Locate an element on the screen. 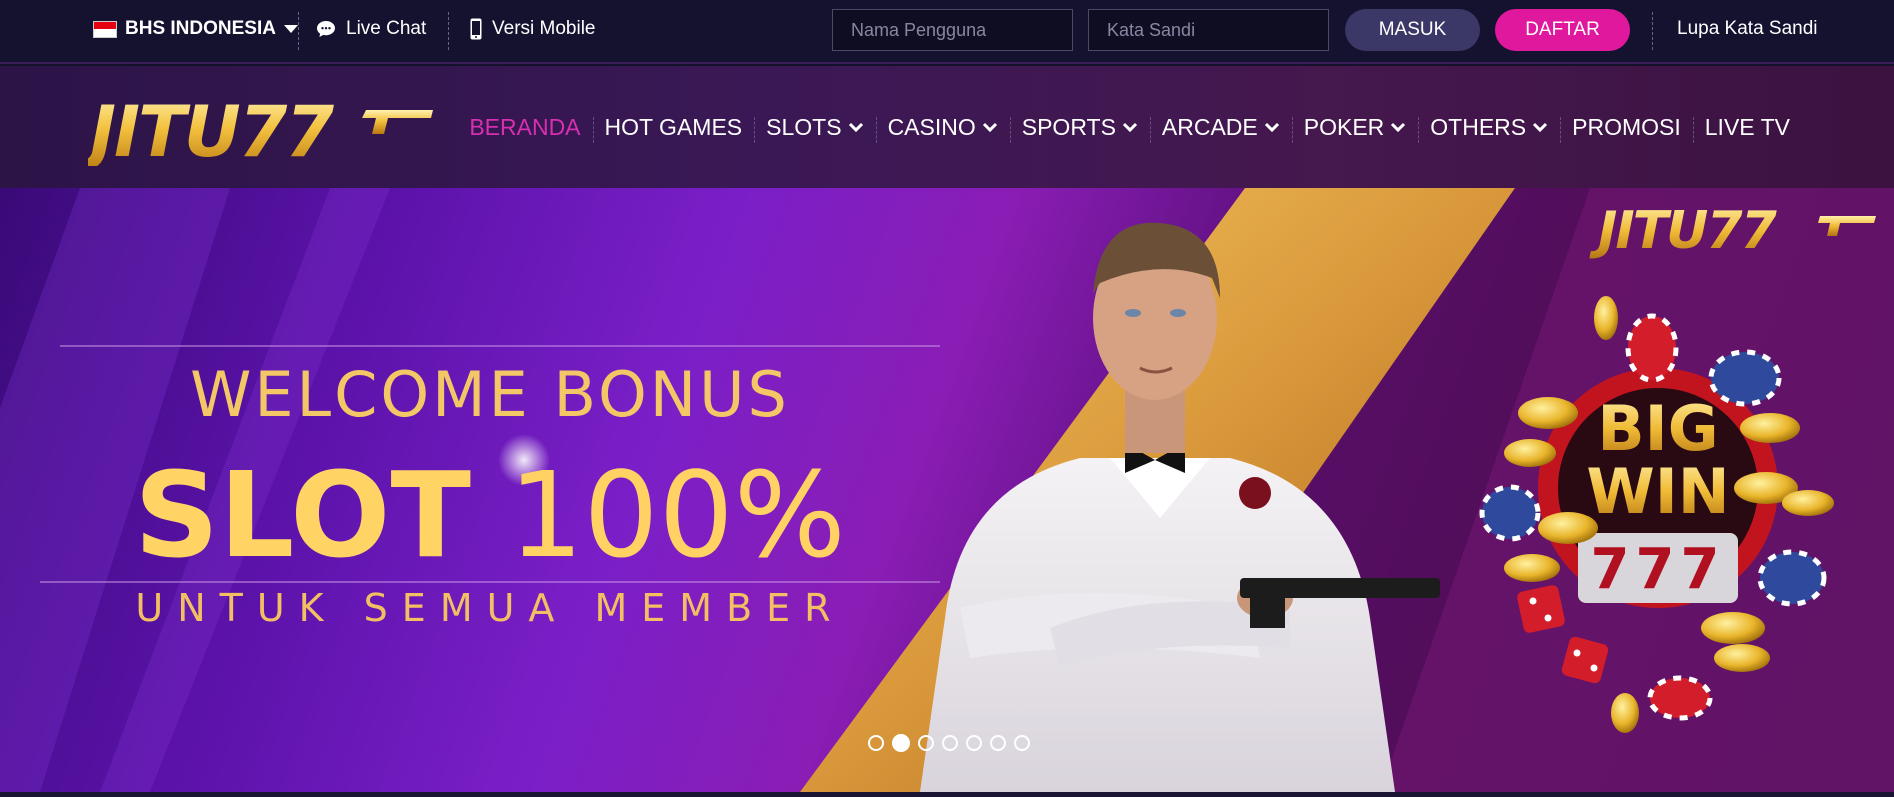  register-button: DAFTAR is located at coordinates (1562, 30).